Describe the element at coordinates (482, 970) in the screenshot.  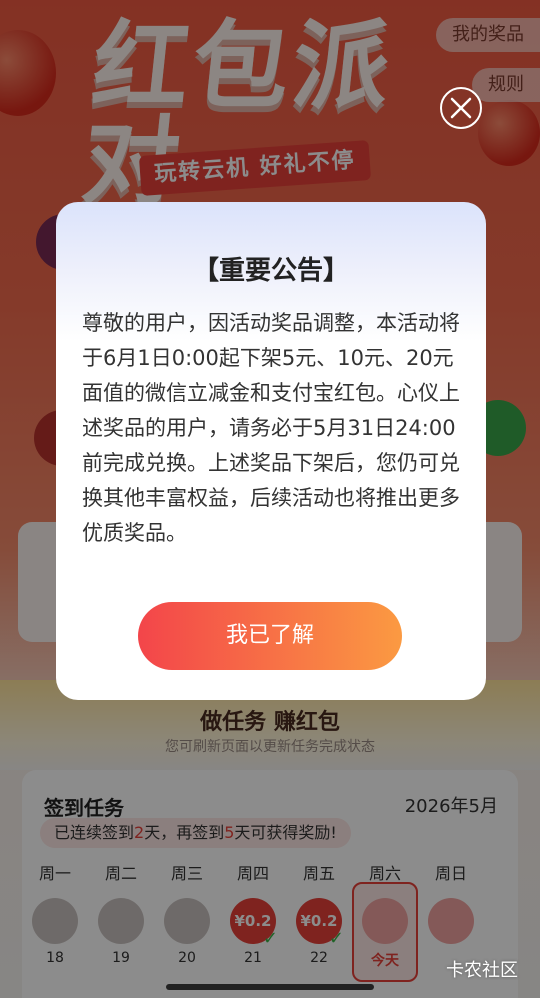
I see `community-watermark: 卡农社区` at that location.